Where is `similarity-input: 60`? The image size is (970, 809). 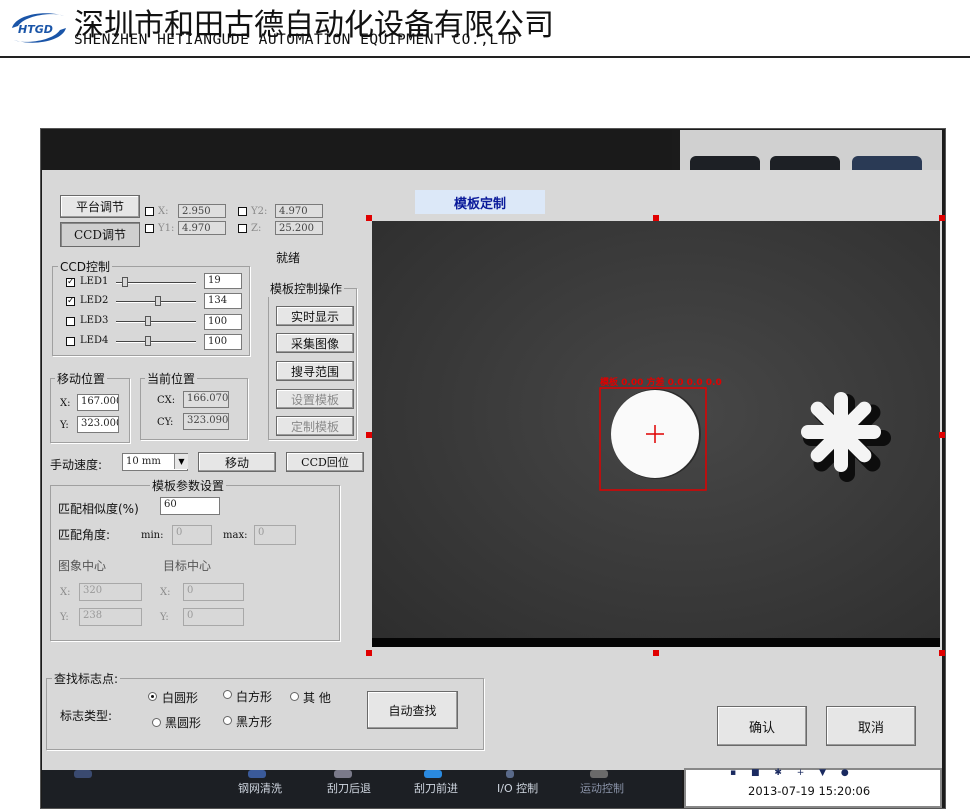 similarity-input: 60 is located at coordinates (190, 506).